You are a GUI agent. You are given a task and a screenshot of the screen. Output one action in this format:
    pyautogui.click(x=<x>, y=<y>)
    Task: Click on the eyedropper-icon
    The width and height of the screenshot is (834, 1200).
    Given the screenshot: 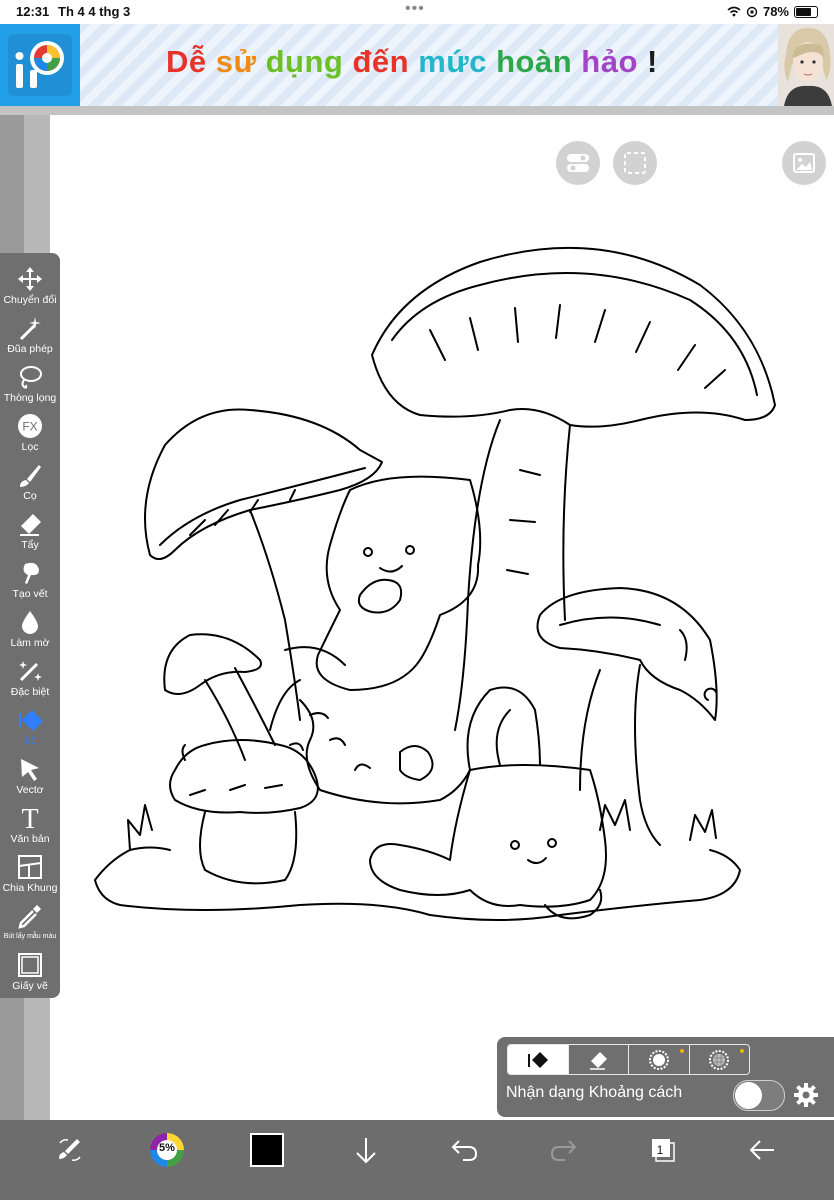 What is the action you would take?
    pyautogui.click(x=30, y=916)
    